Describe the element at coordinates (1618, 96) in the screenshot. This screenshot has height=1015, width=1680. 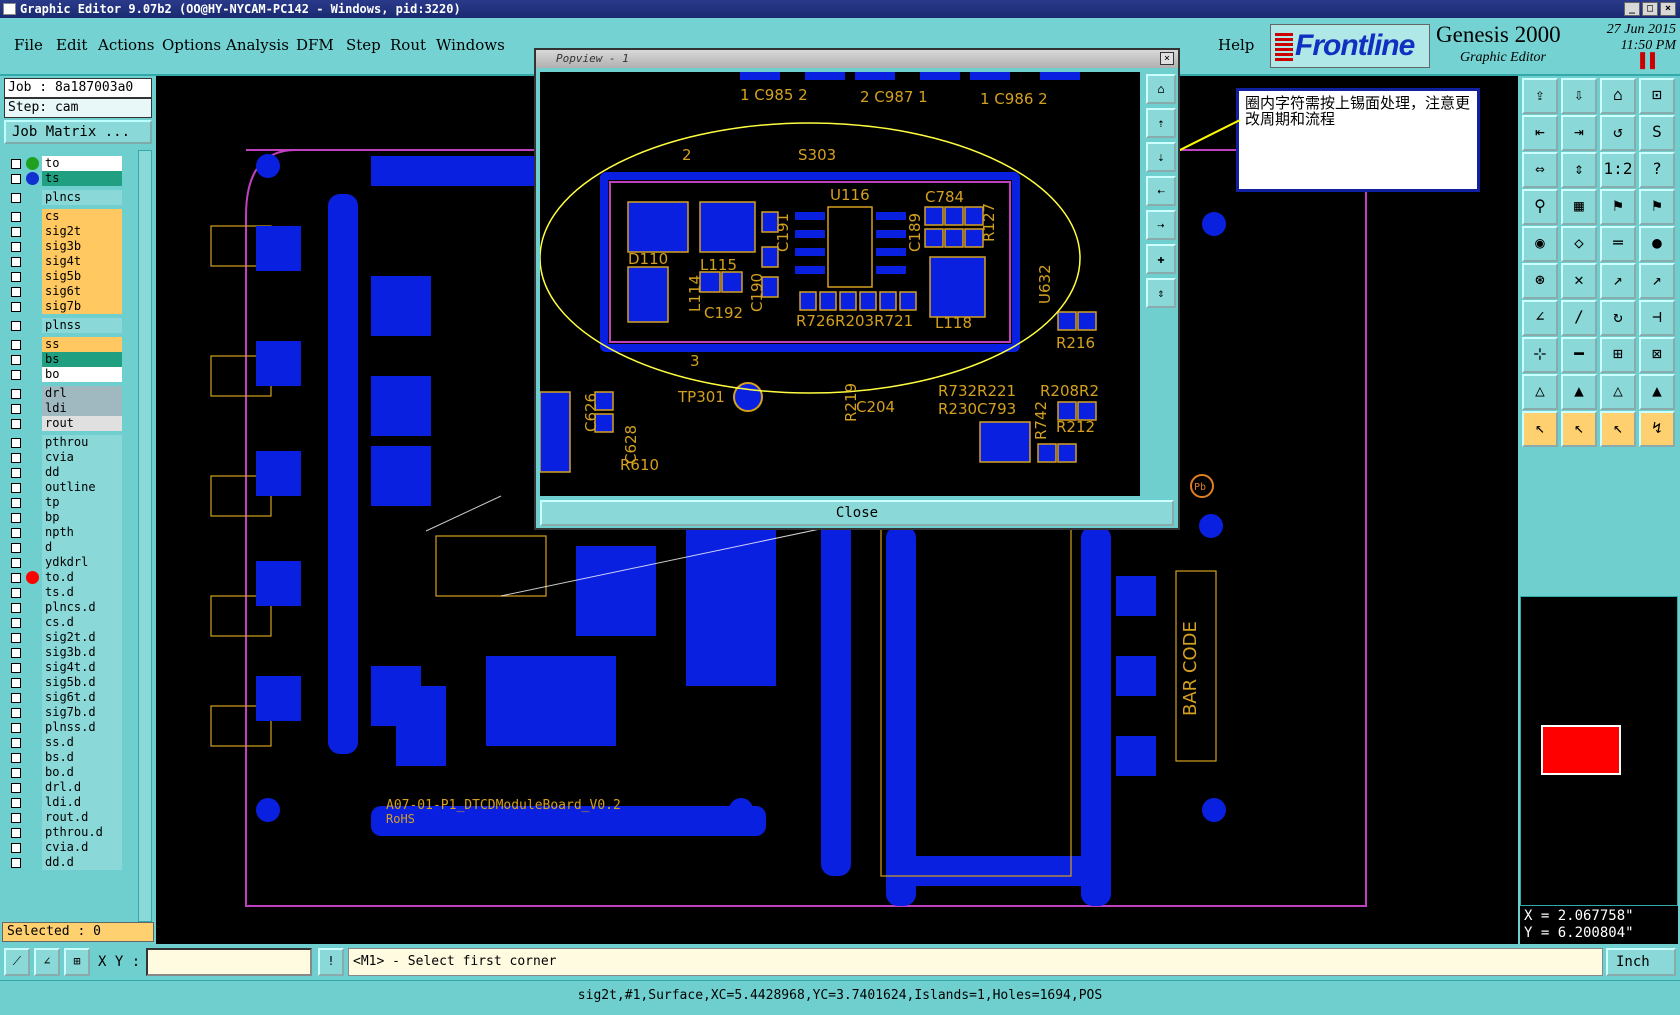
I see `tool-home-icon: ⌂` at that location.